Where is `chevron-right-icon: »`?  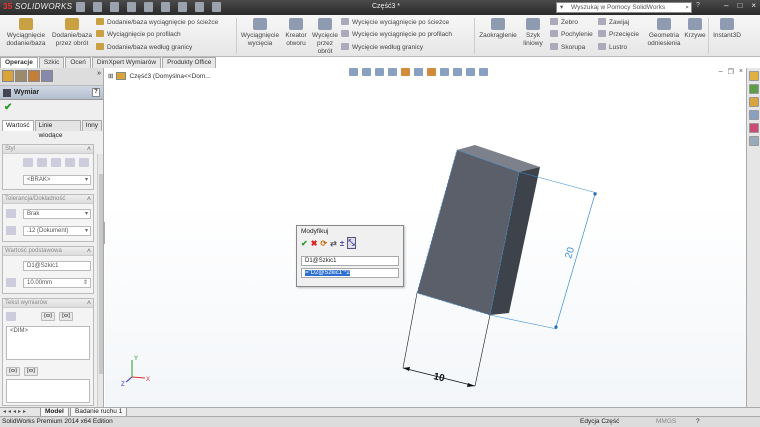
chevron-right-icon: » is located at coordinates (99, 76).